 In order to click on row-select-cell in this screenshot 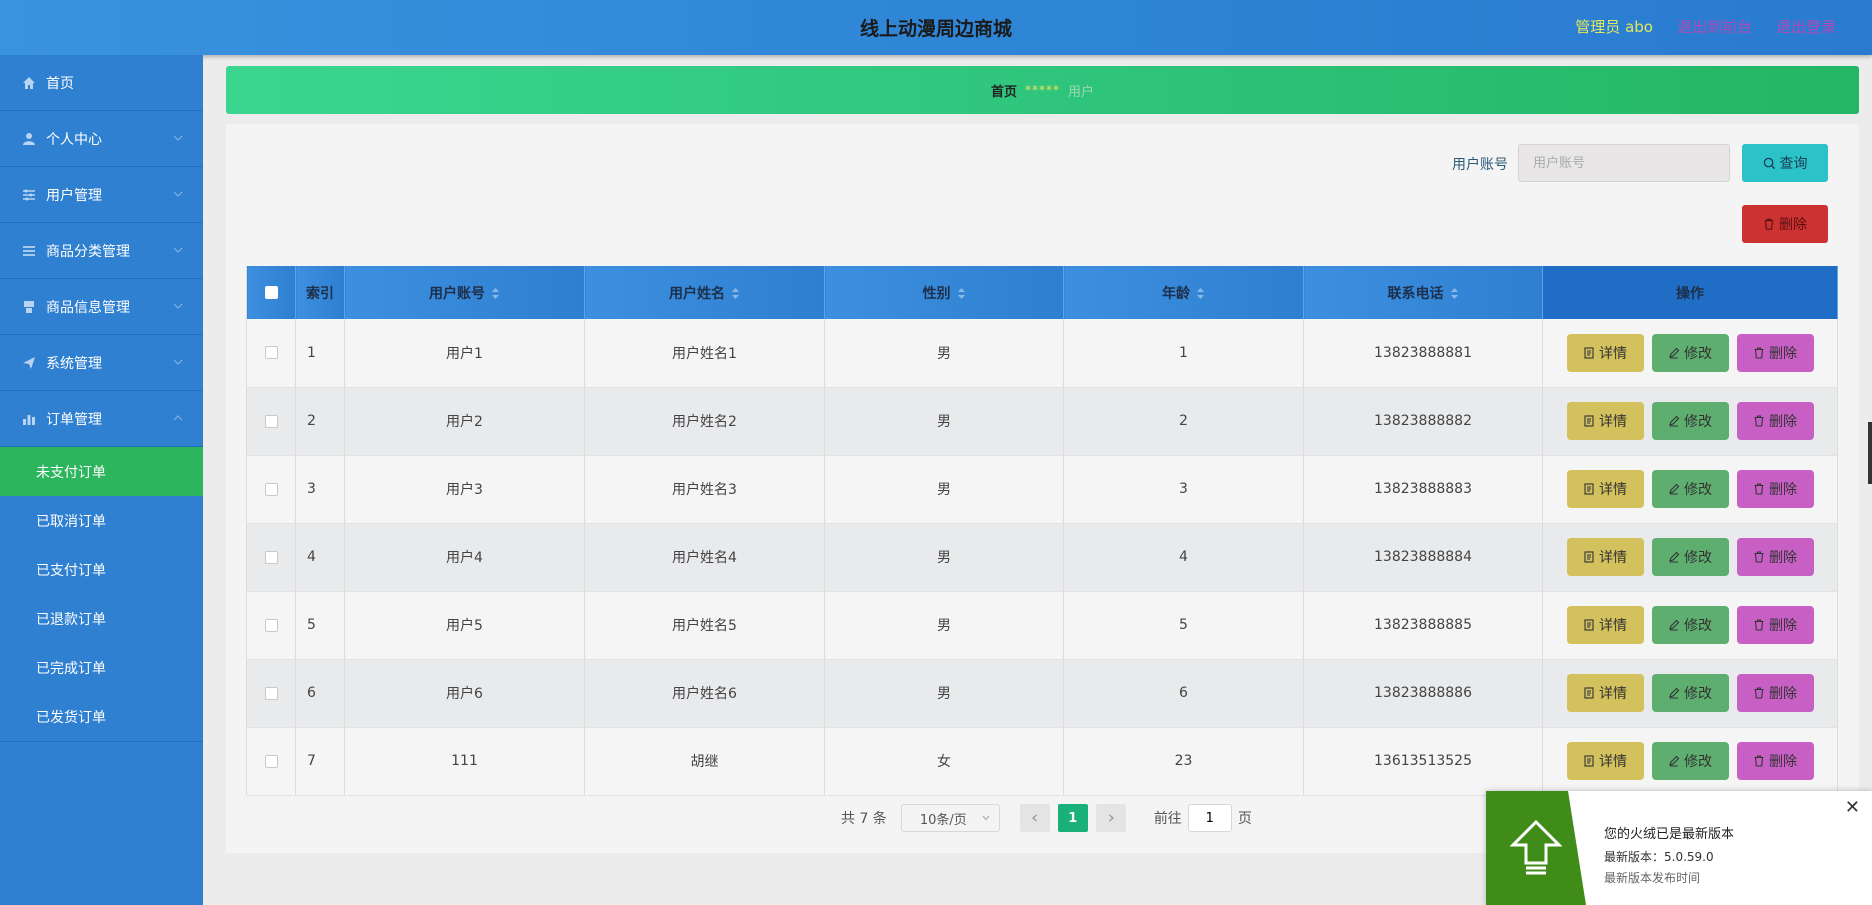, I will do `click(271, 421)`.